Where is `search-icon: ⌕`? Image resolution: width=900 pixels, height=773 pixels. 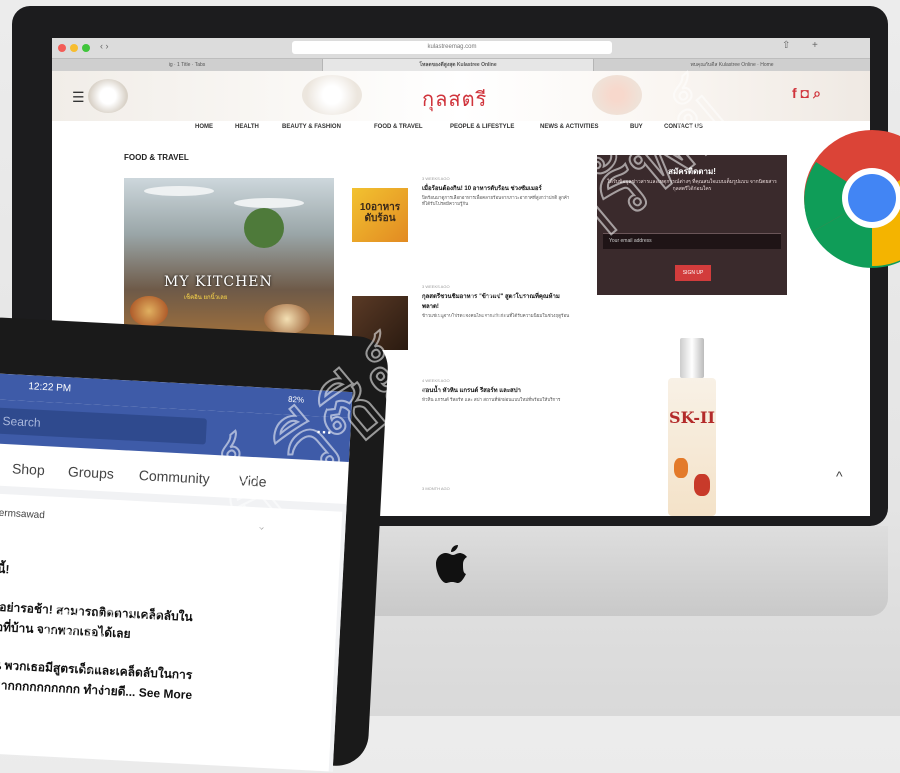
search-icon: ⌕ is located at coordinates (819, 93).